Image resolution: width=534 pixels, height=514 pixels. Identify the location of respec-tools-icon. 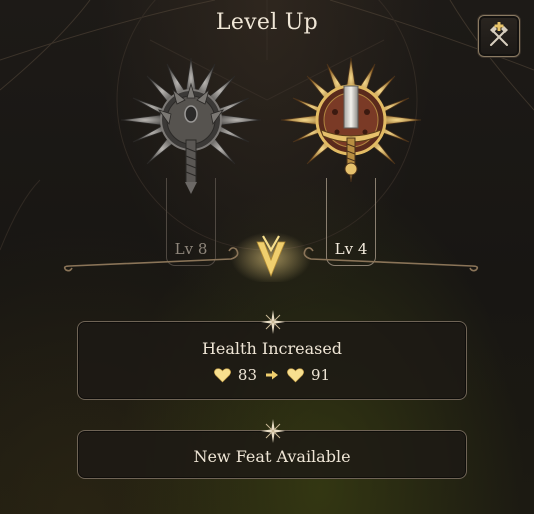
(499, 34).